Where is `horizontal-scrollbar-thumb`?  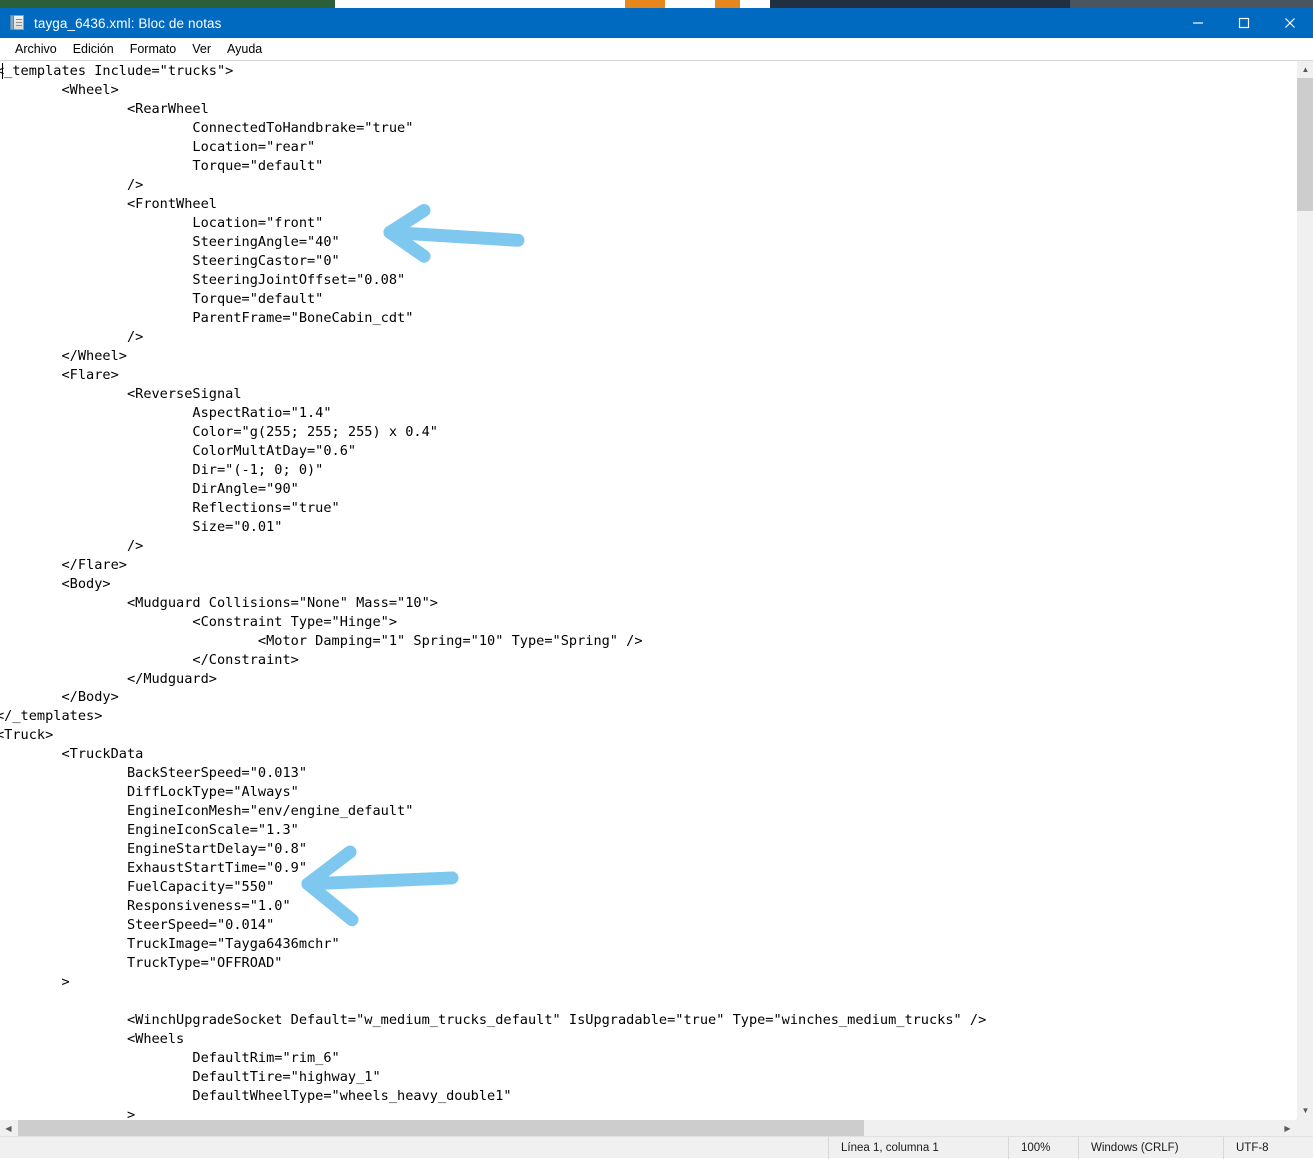
horizontal-scrollbar-thumb is located at coordinates (441, 1128).